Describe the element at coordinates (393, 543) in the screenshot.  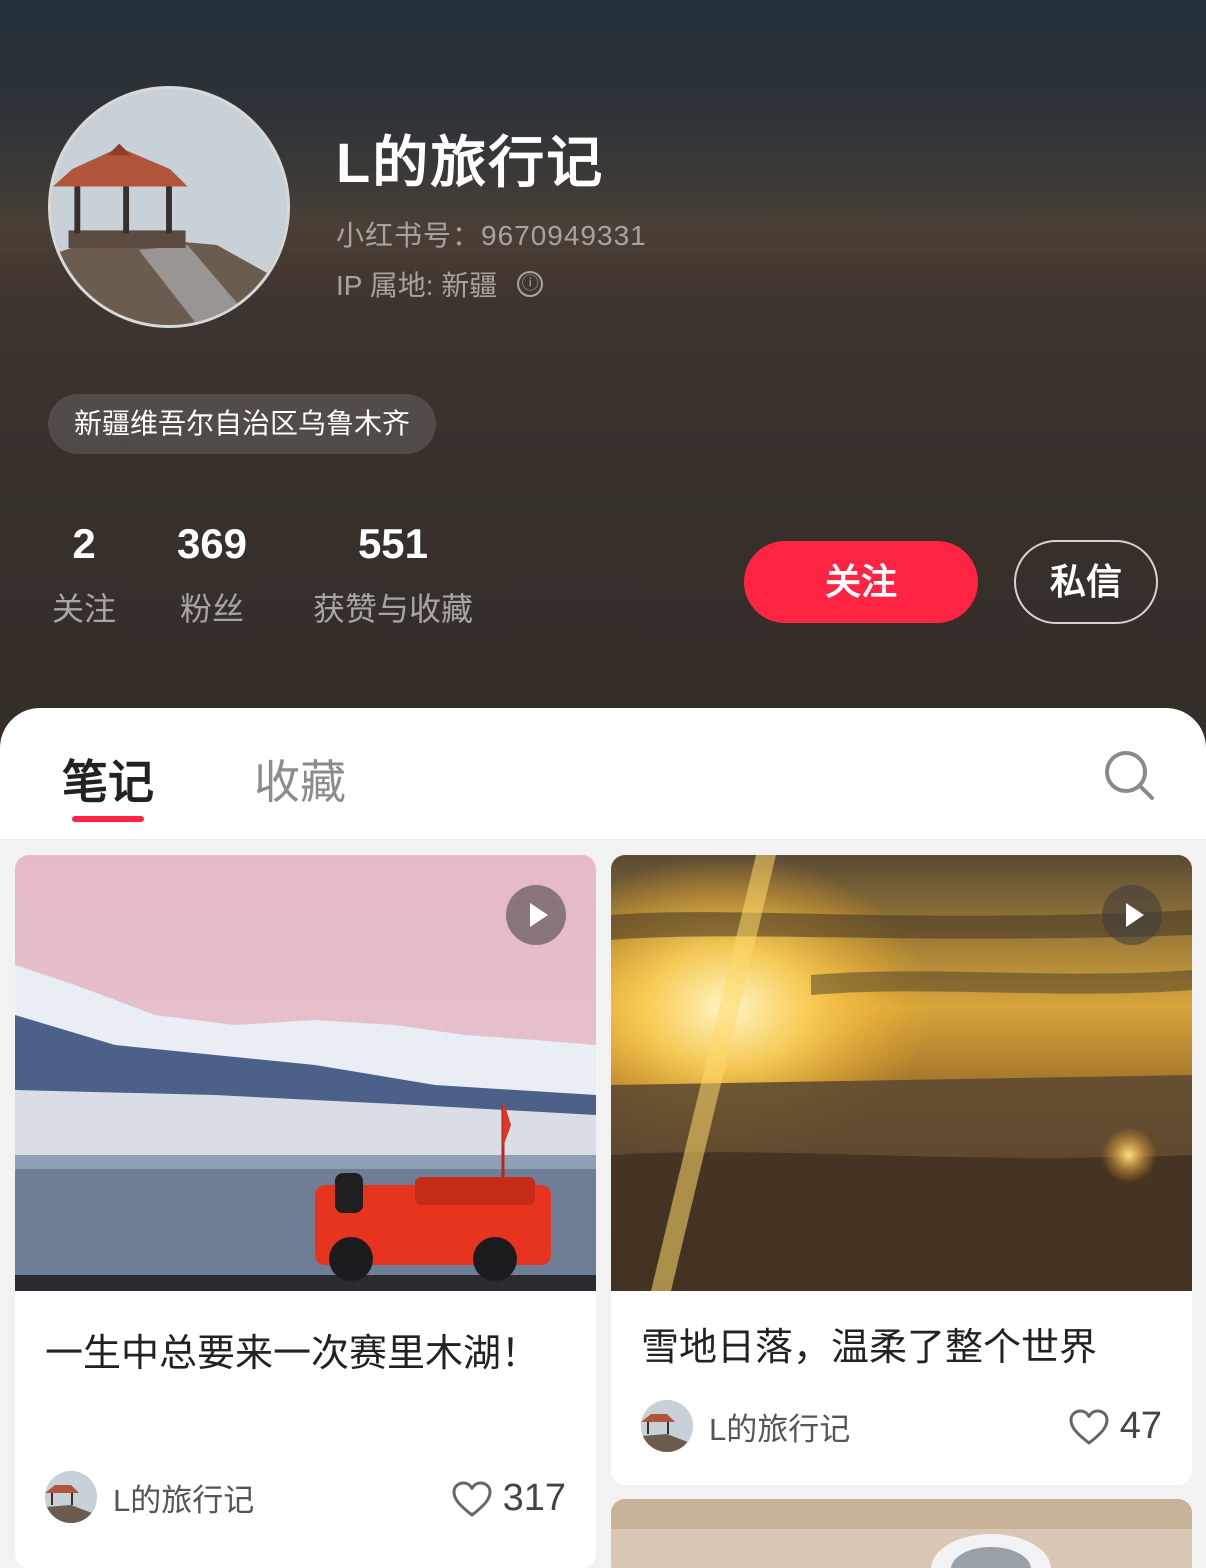
I see `stat-likes-value: 551` at that location.